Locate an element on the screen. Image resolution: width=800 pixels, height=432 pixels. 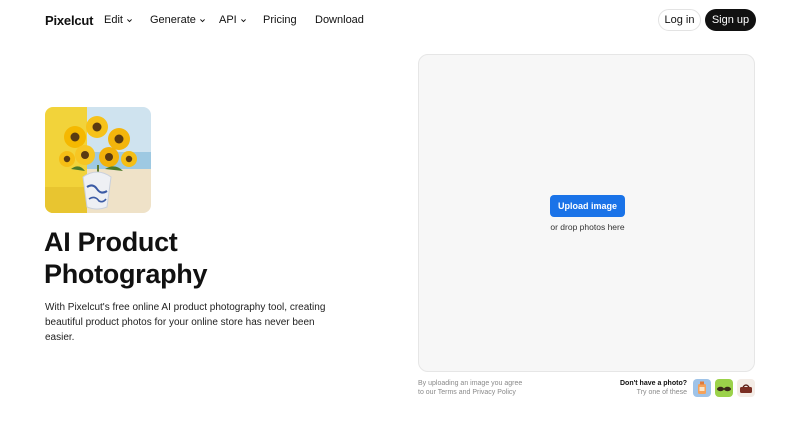
nav-item-download: Download is located at coordinates (339, 20).